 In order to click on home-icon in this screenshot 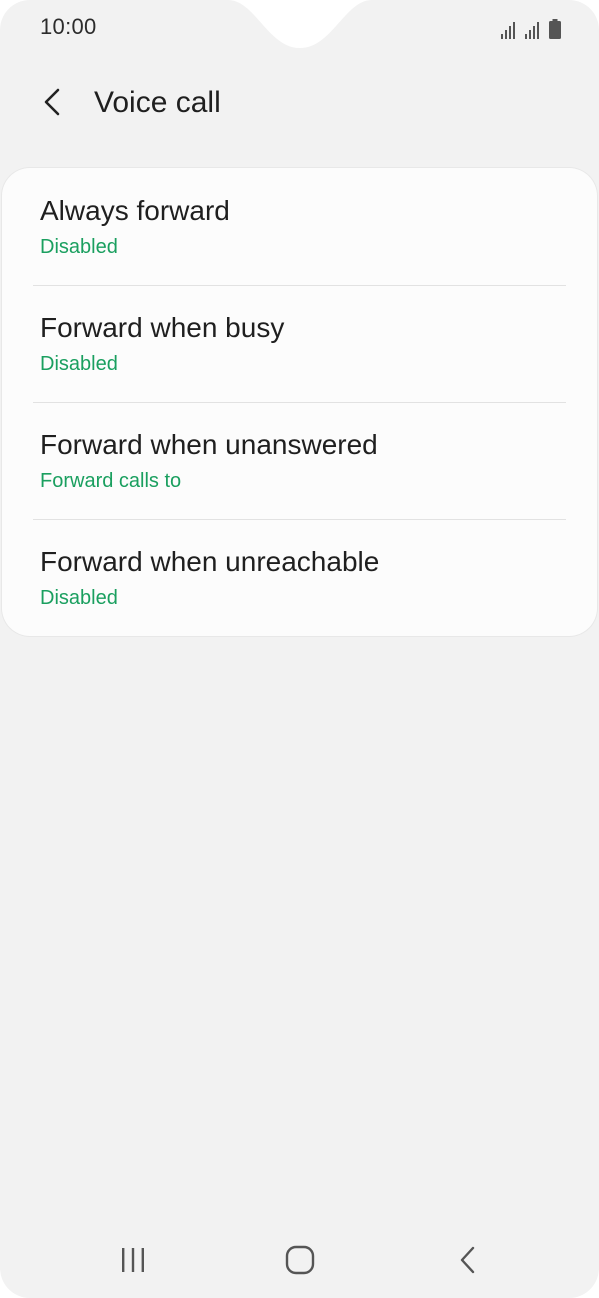, I will do `click(300, 1260)`.